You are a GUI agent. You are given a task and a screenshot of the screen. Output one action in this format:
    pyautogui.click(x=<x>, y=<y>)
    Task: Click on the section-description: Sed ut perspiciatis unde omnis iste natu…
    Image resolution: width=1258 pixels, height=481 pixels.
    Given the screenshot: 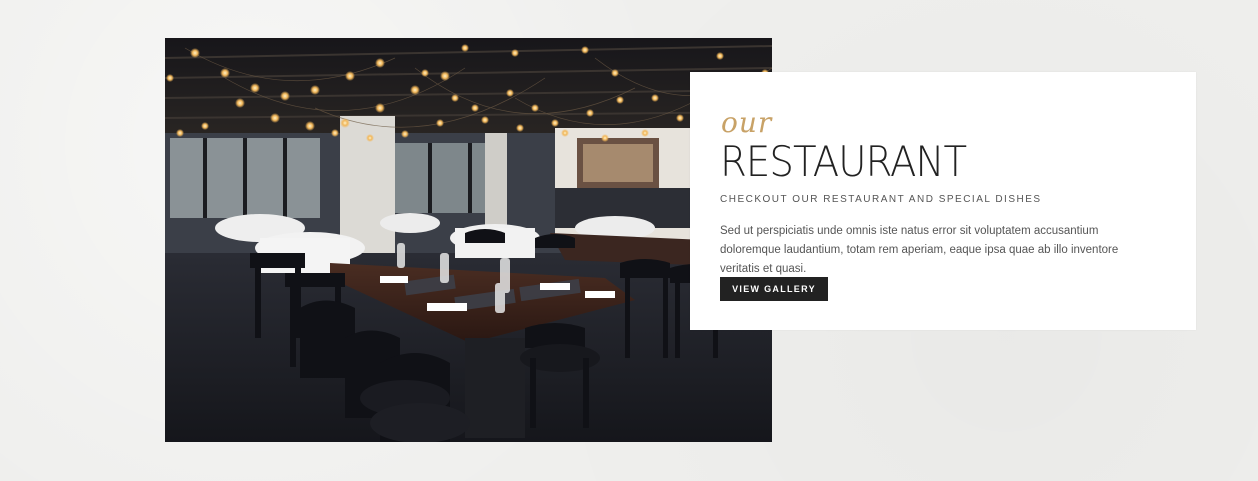 What is the action you would take?
    pyautogui.click(x=919, y=250)
    